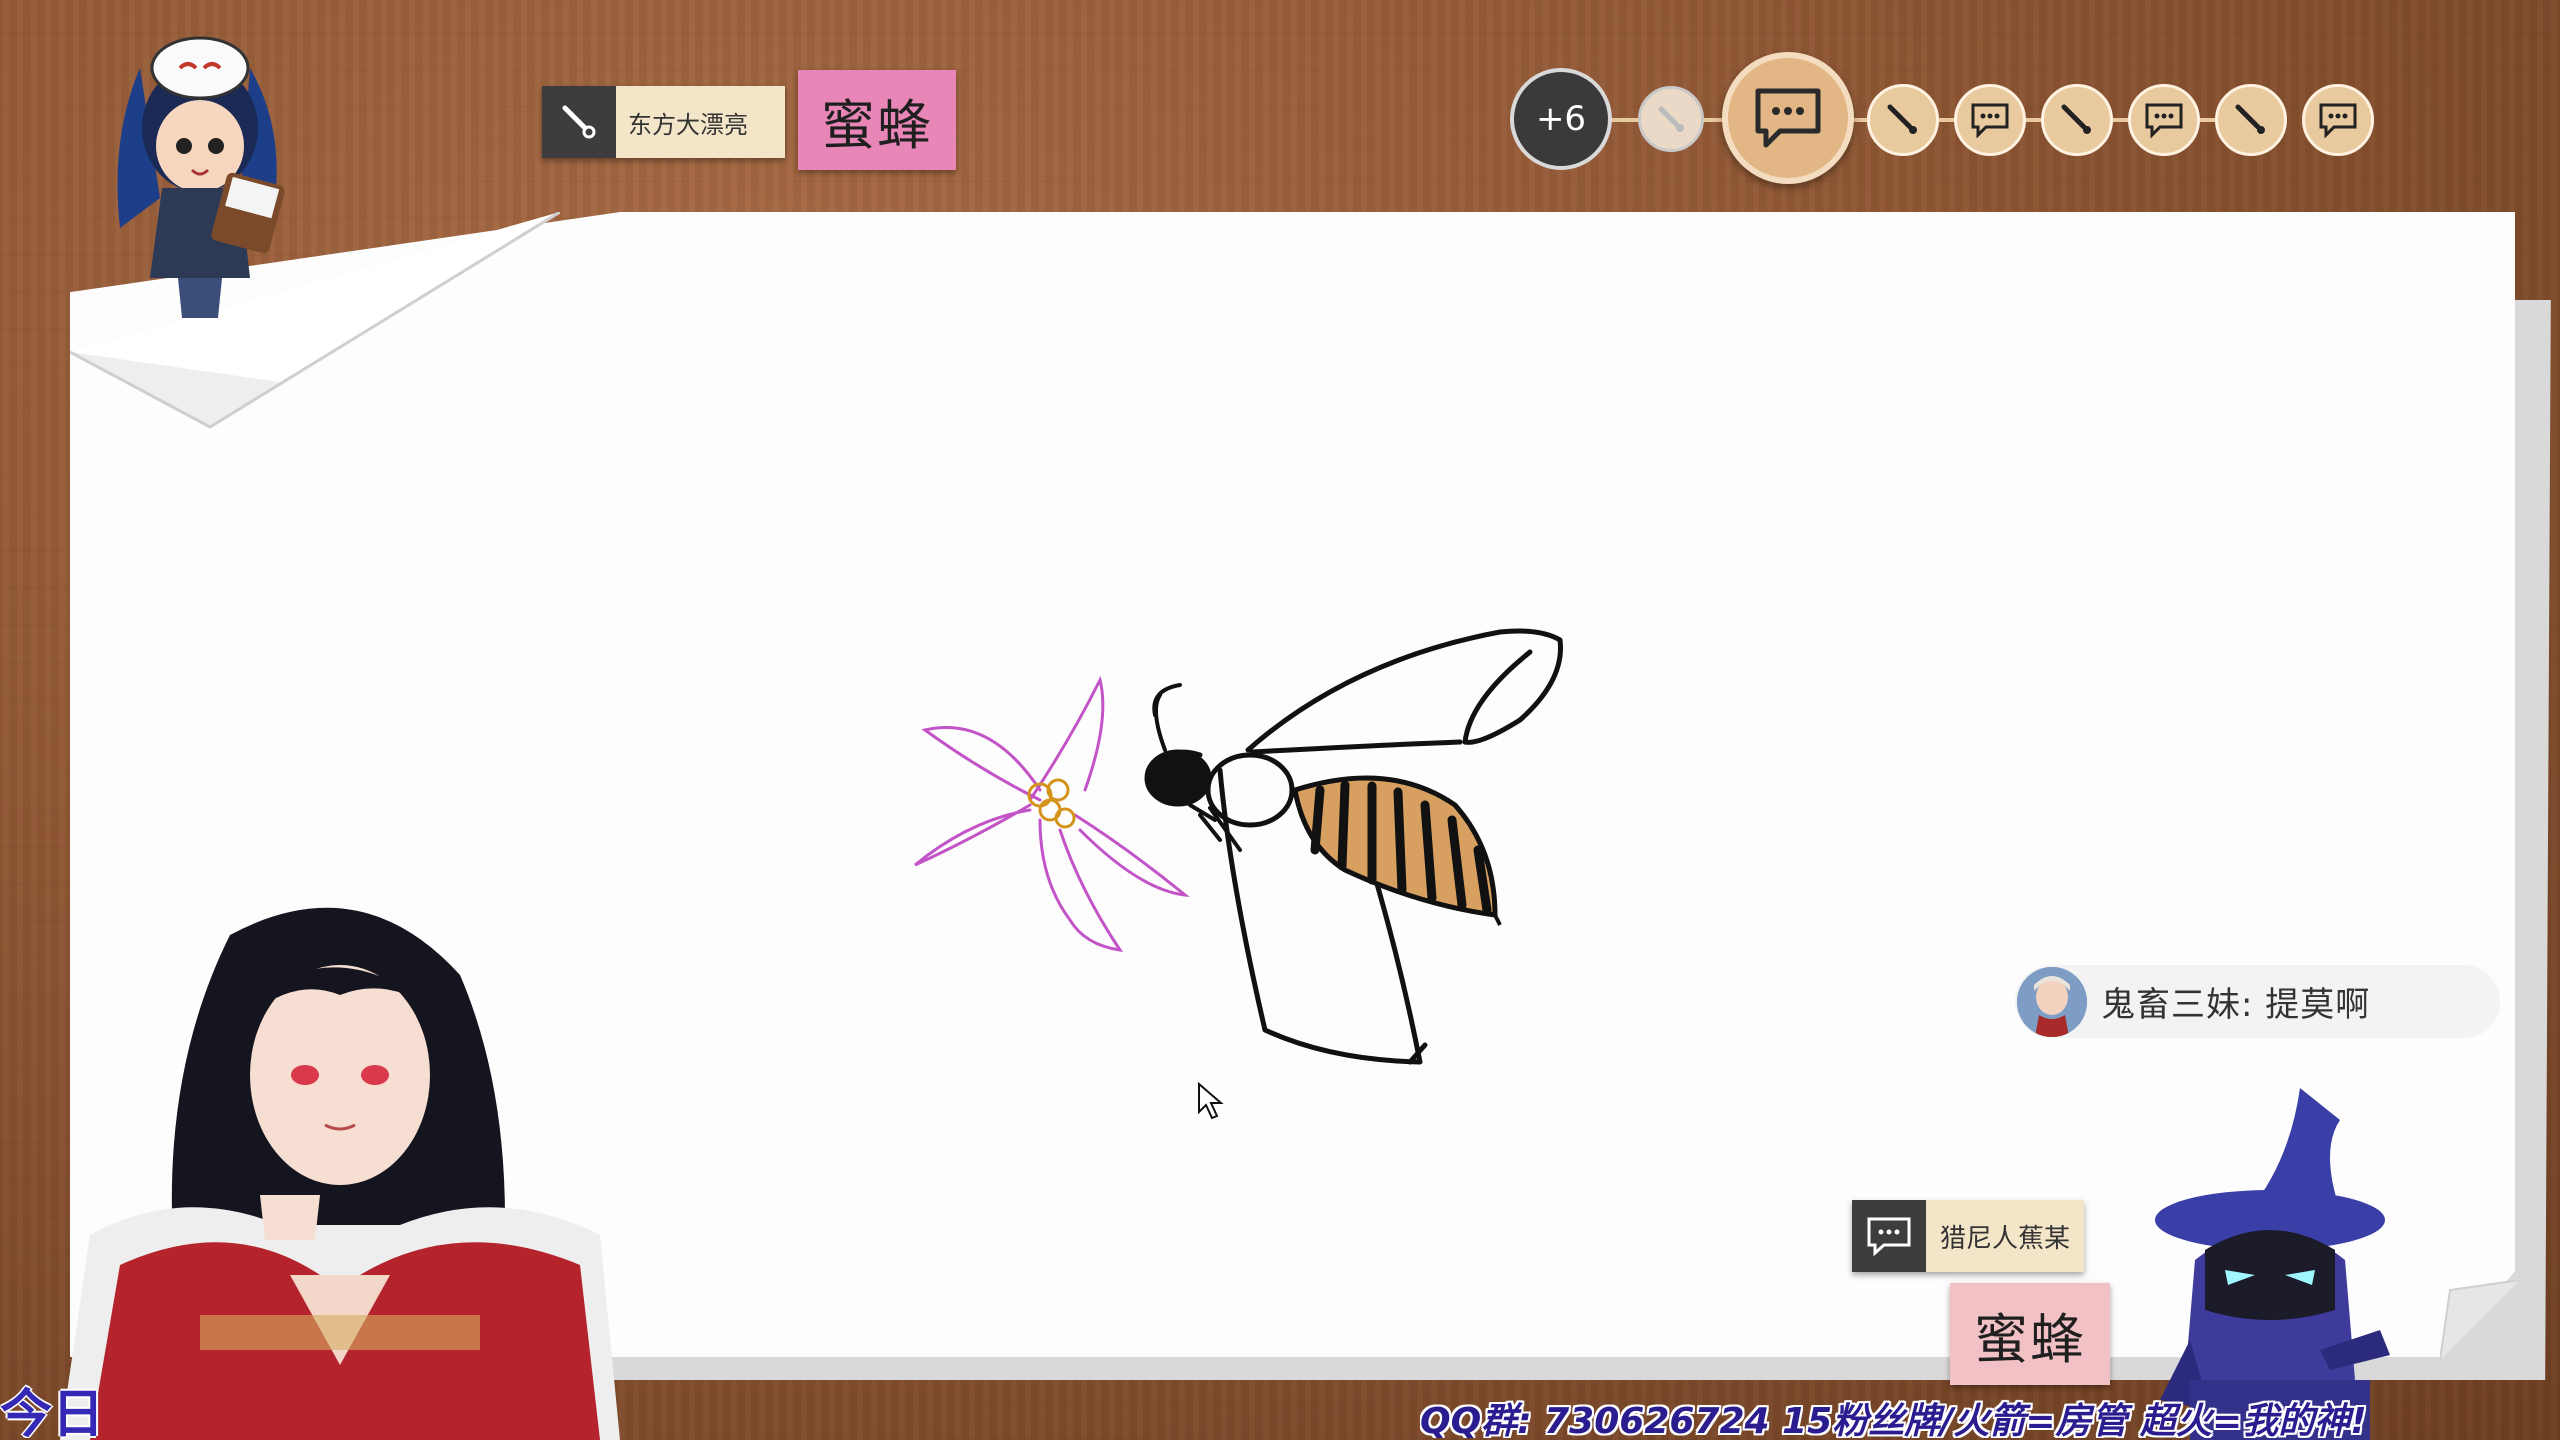  I want to click on page-corner-fold, so click(2480, 1320).